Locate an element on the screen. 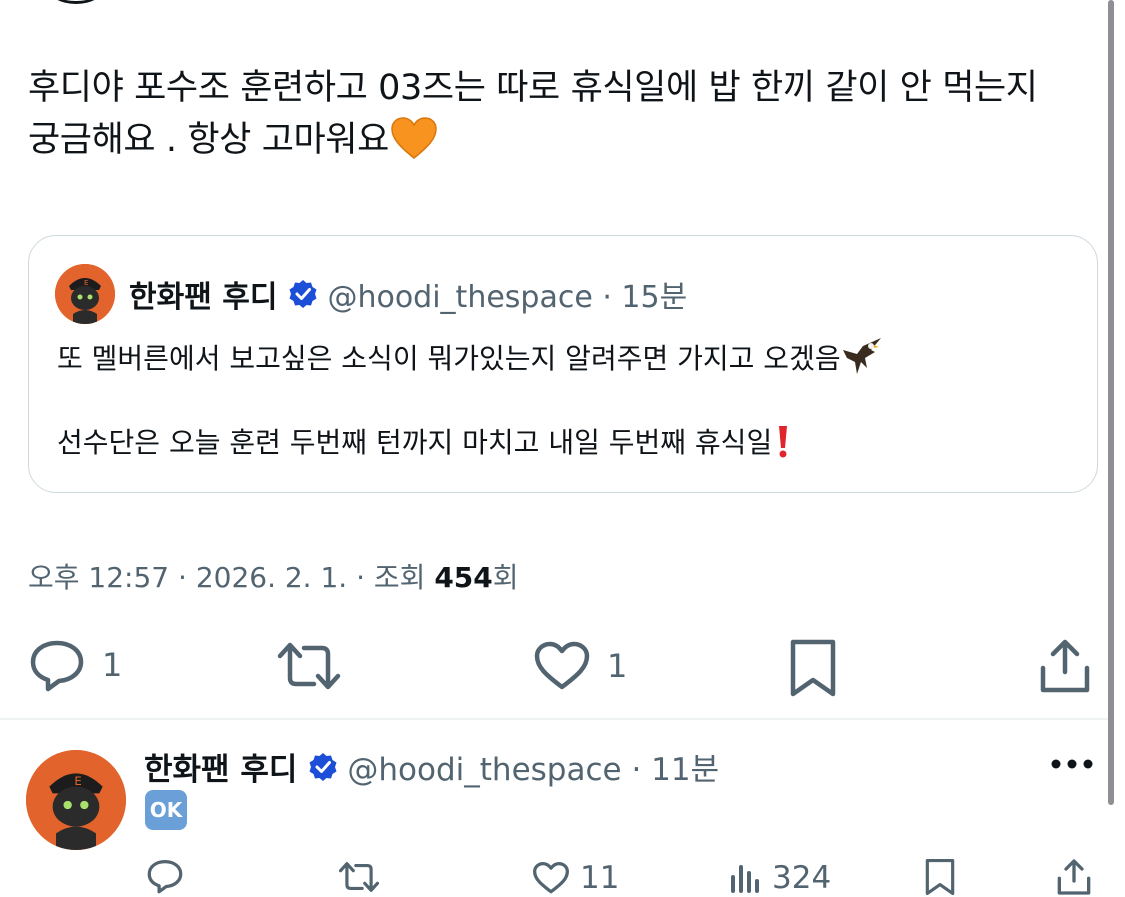  reply-avatar: E is located at coordinates (76, 800).